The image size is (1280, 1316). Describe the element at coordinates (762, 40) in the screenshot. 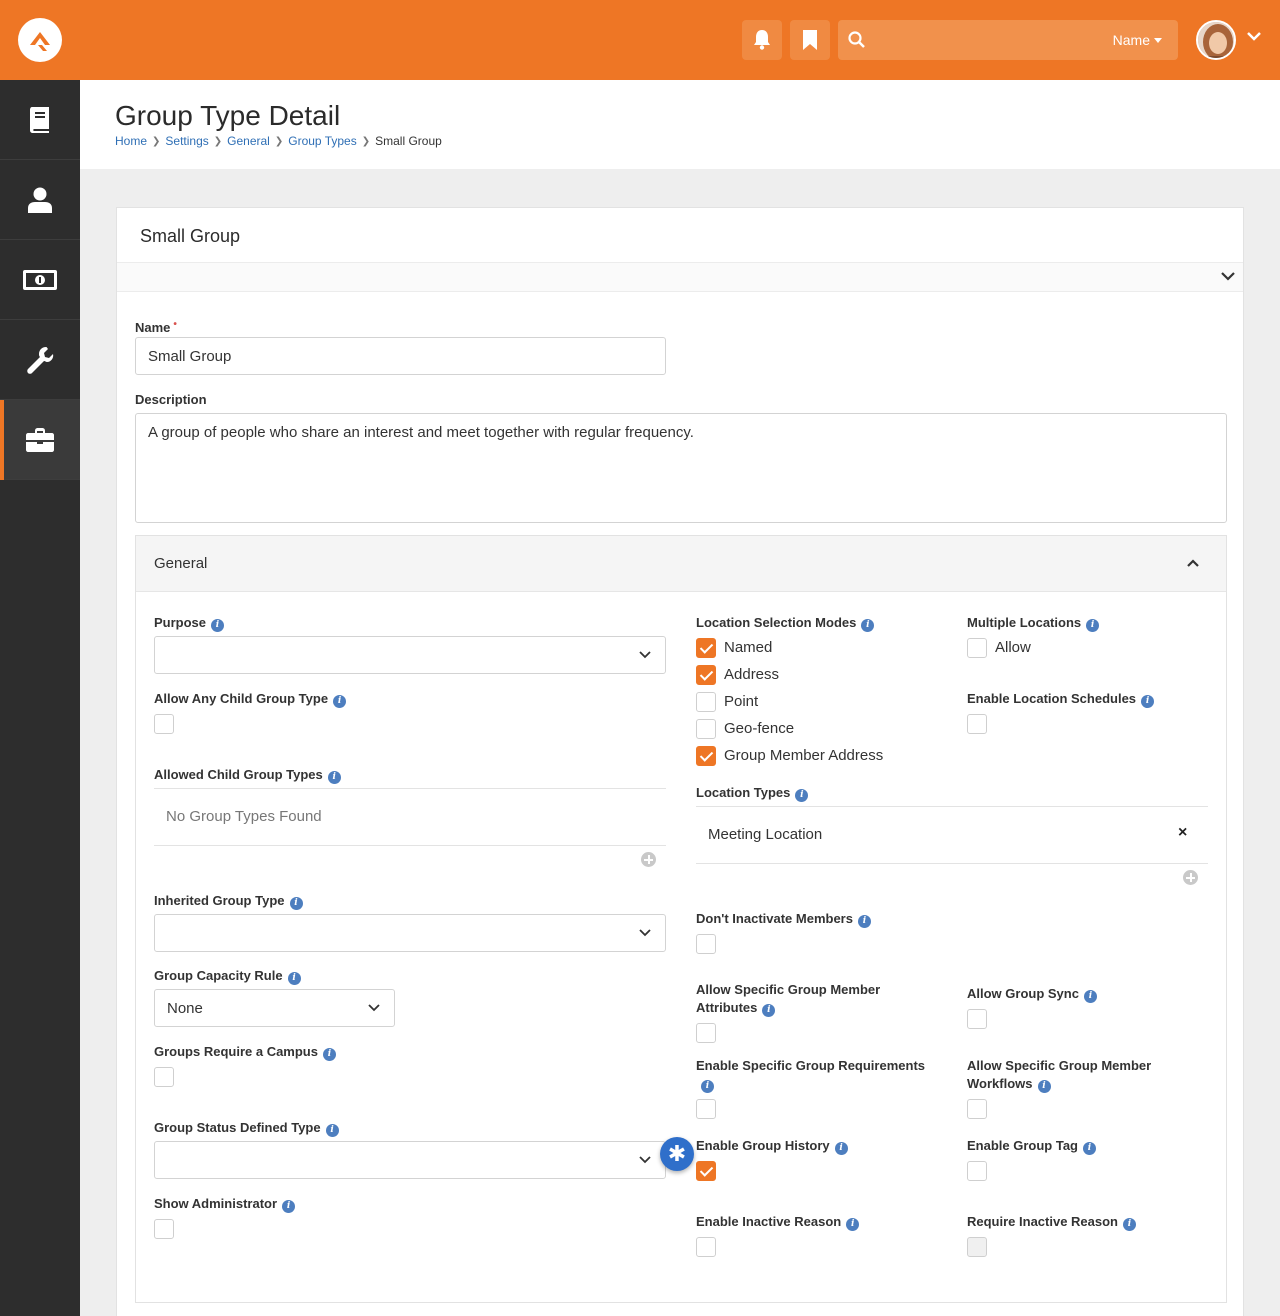

I see `notifications-bell-icon` at that location.